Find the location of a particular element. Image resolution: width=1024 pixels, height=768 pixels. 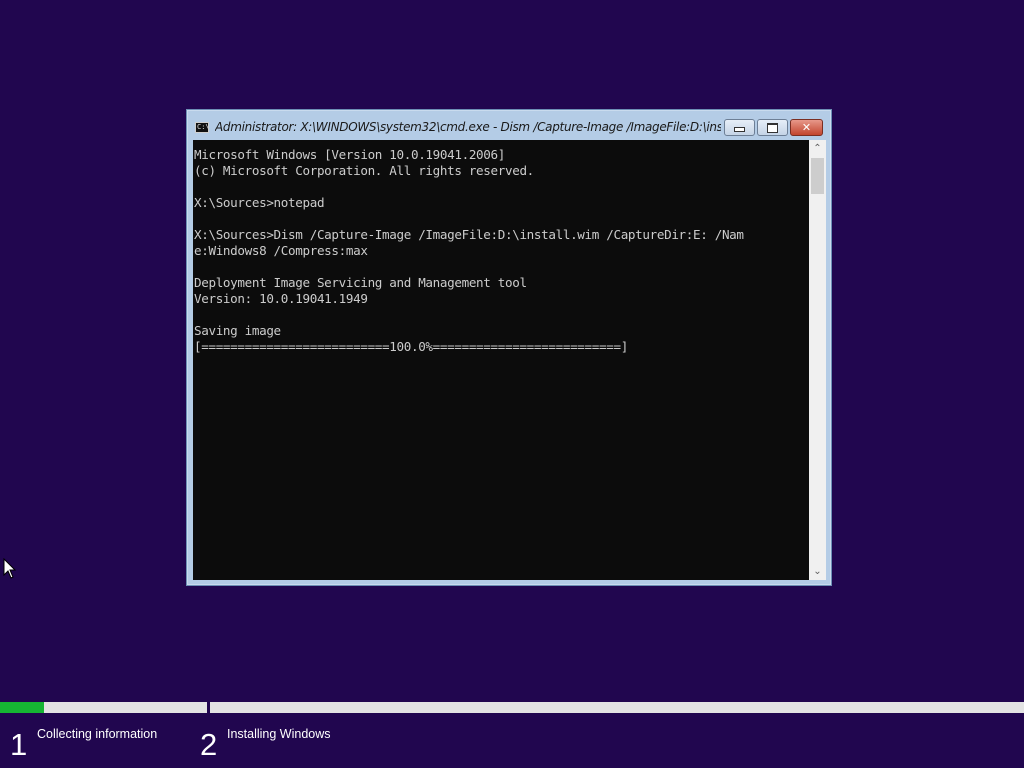

setup-progress-fill is located at coordinates (22, 707).